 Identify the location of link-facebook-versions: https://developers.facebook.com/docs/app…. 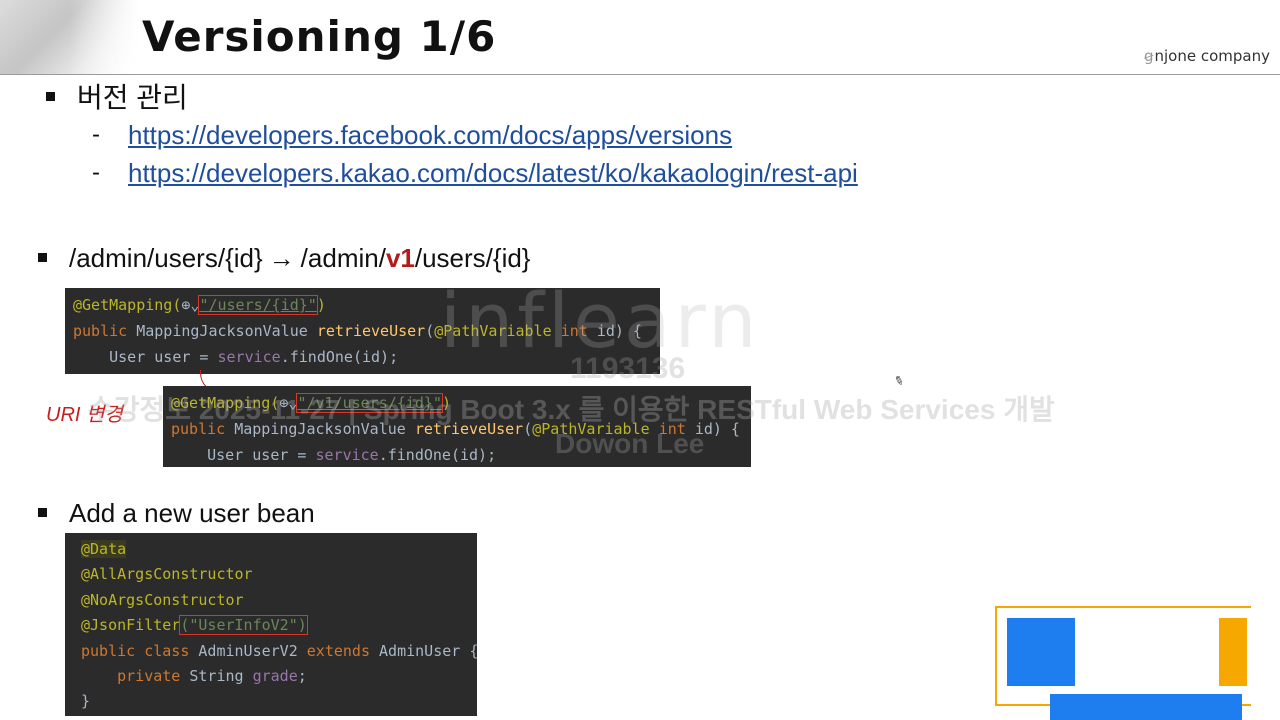
(430, 135).